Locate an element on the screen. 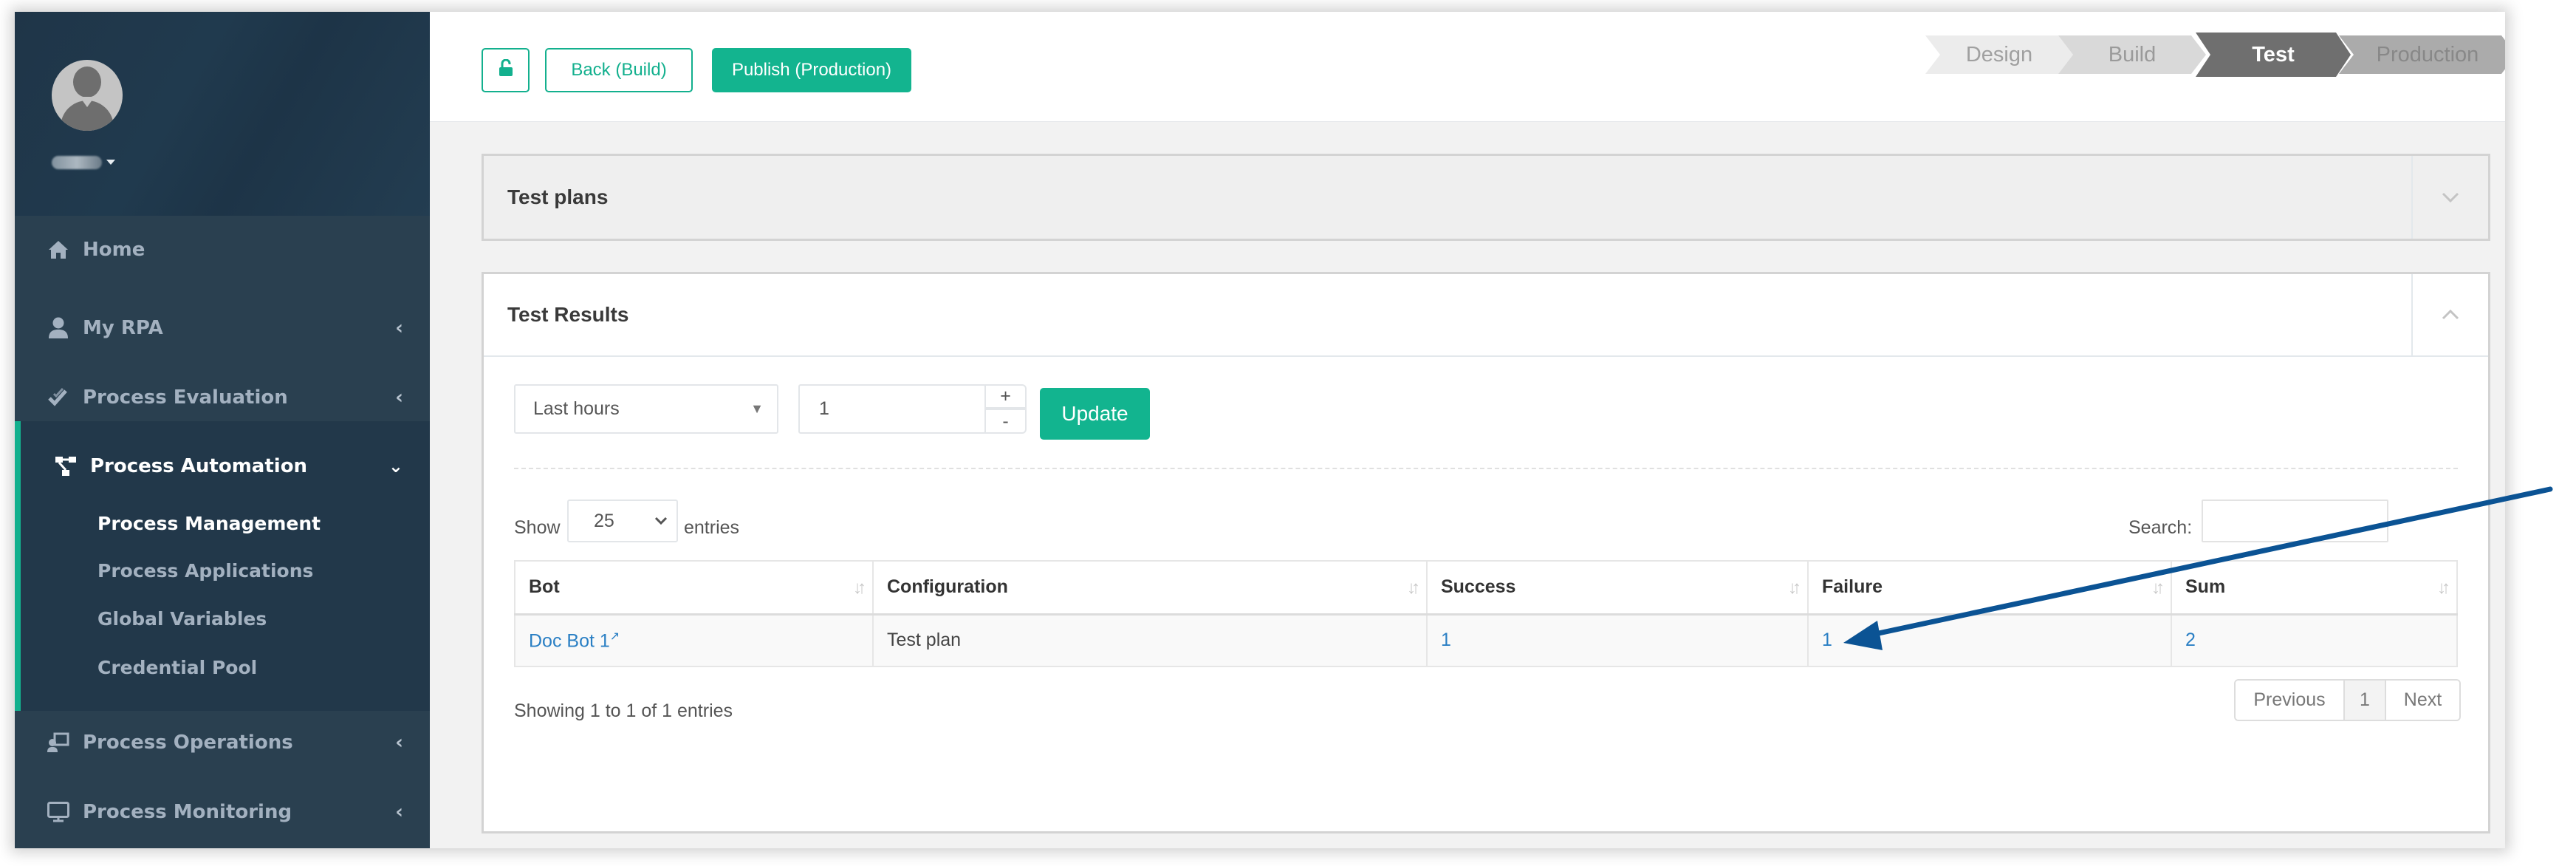 The height and width of the screenshot is (866, 2576). chevron-up-icon is located at coordinates (2450, 314).